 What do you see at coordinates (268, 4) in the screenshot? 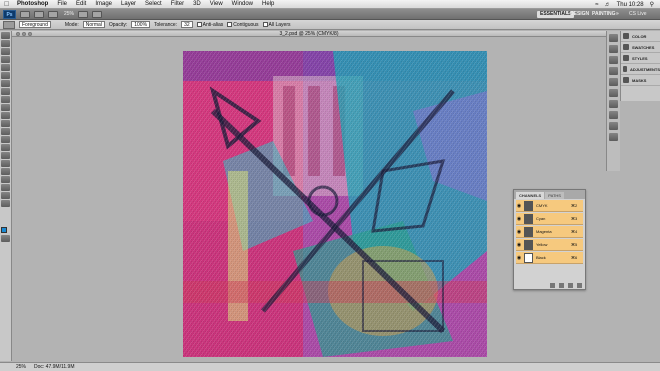
I see `menu-help: Help` at bounding box center [268, 4].